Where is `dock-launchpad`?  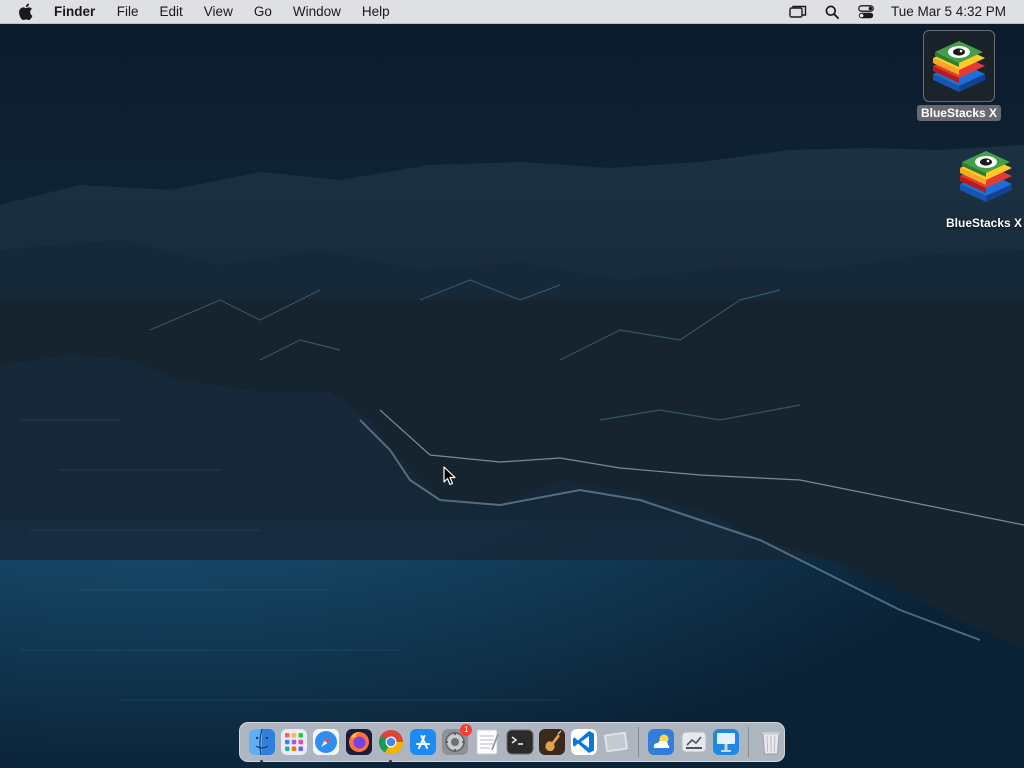 dock-launchpad is located at coordinates (294, 742).